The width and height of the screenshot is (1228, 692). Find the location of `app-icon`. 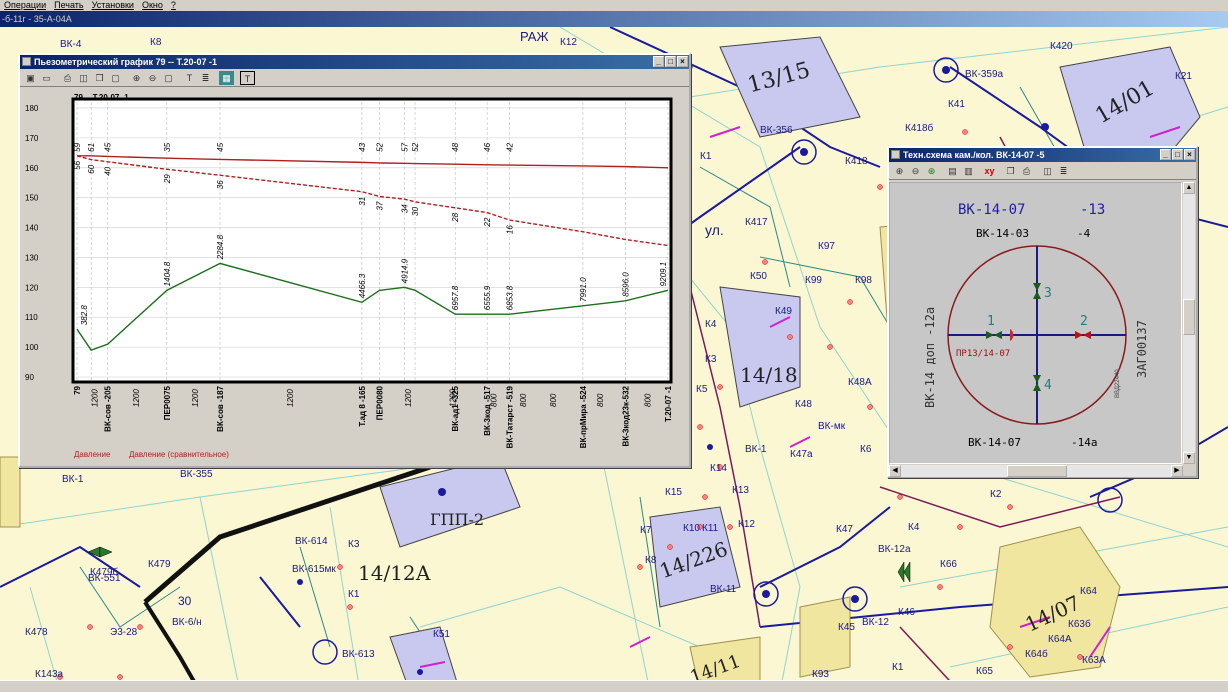

app-icon is located at coordinates (26, 61).